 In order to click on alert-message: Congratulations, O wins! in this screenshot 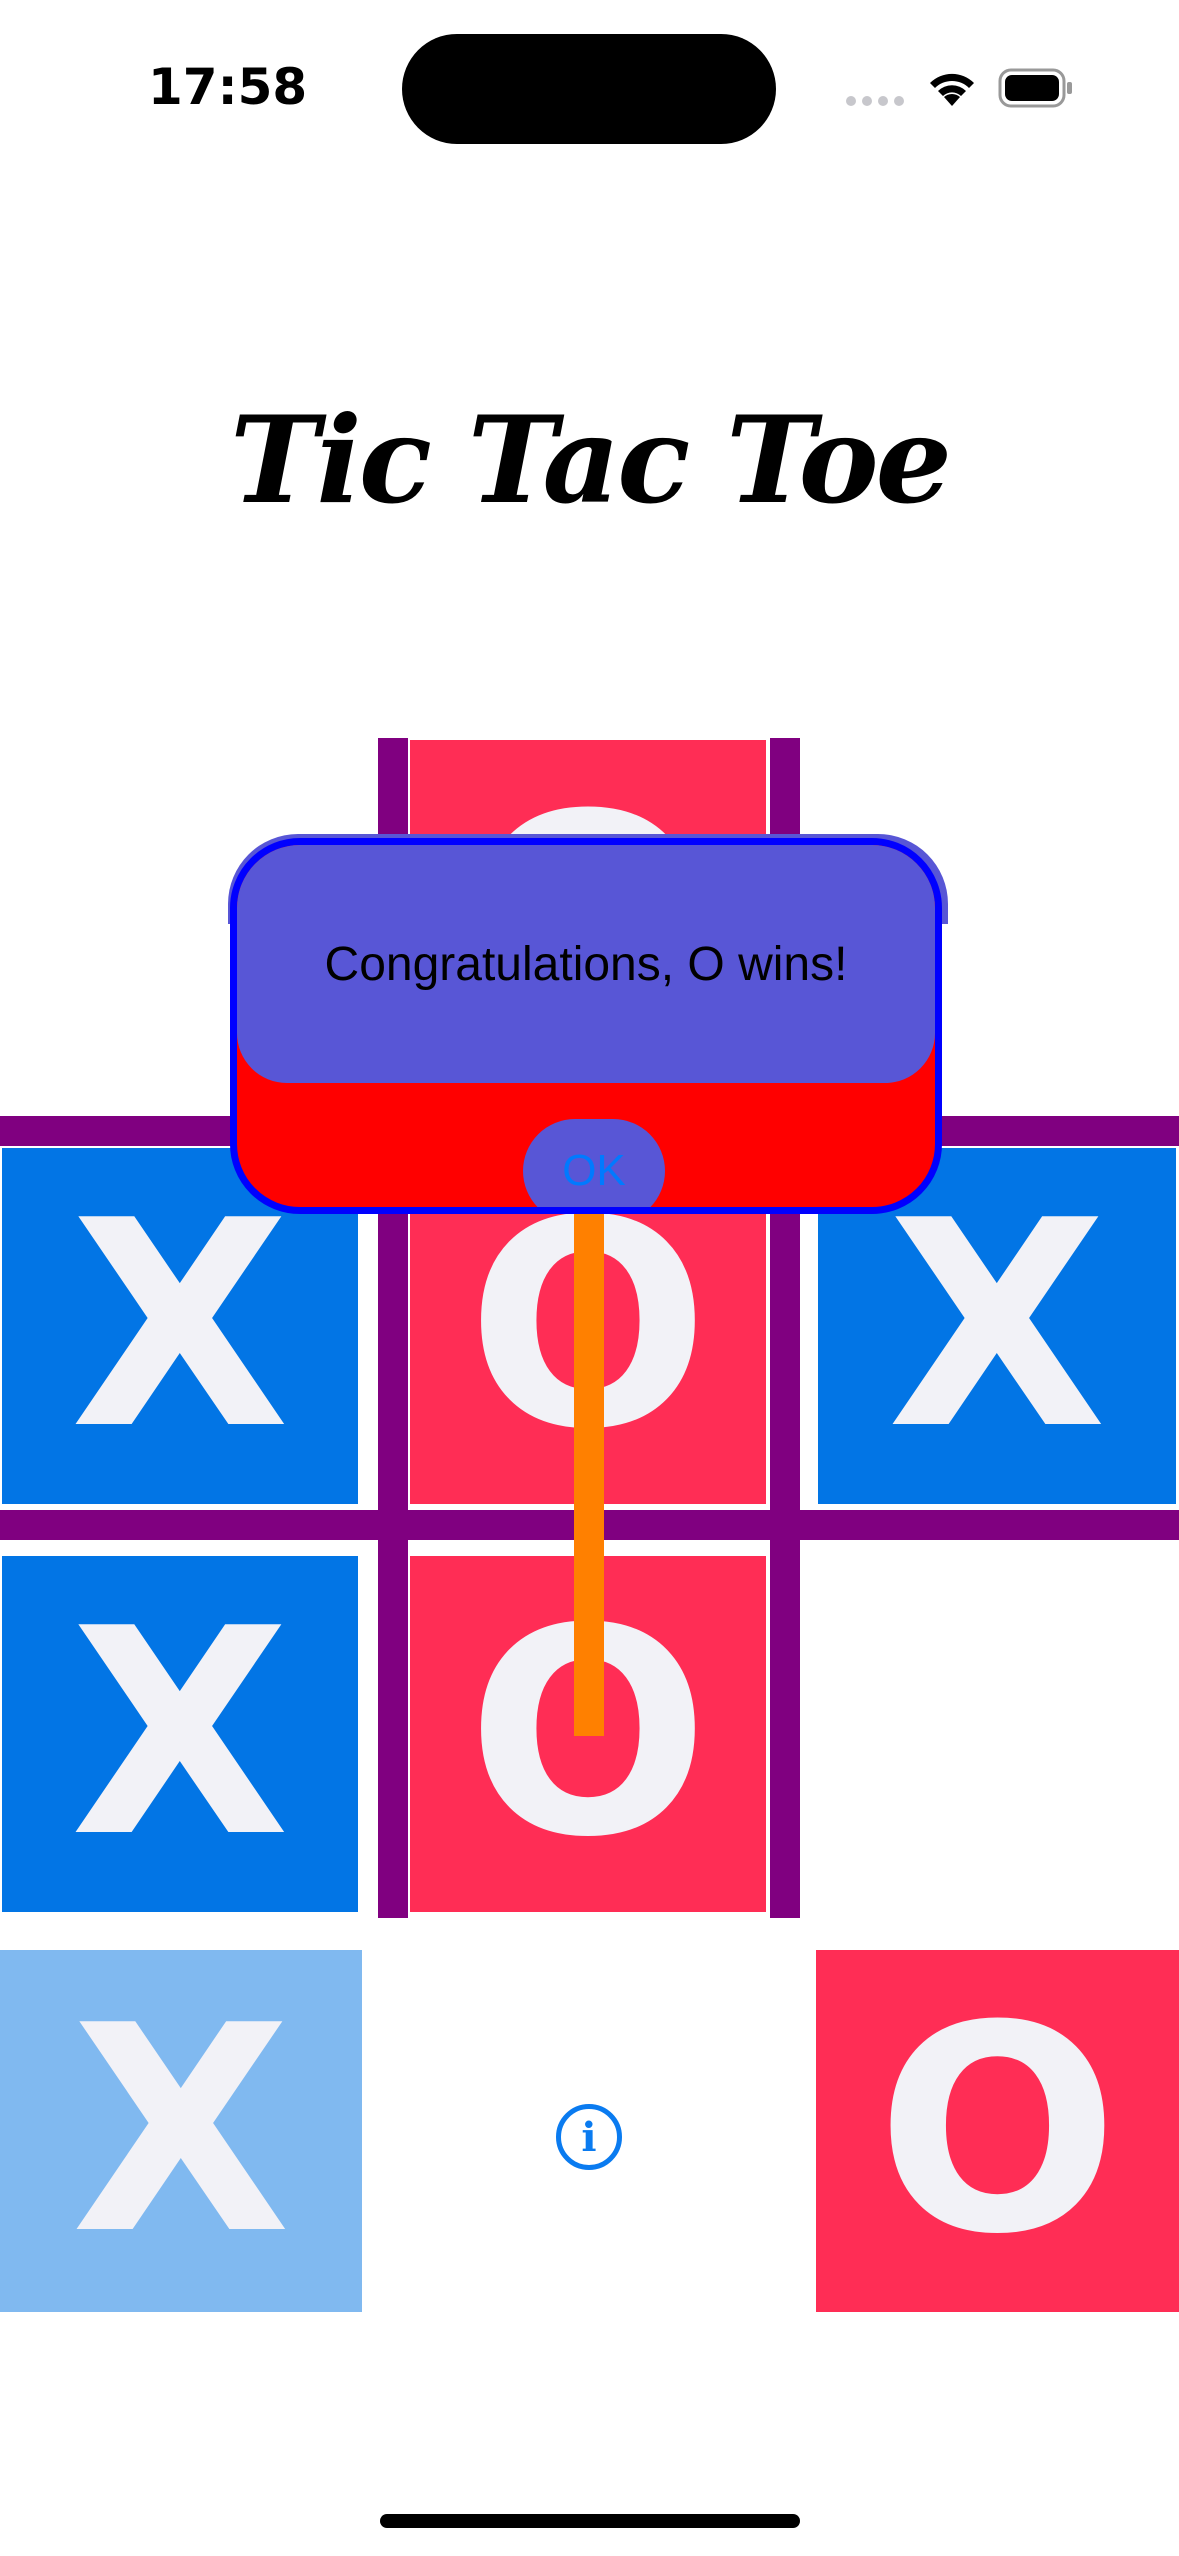, I will do `click(586, 964)`.